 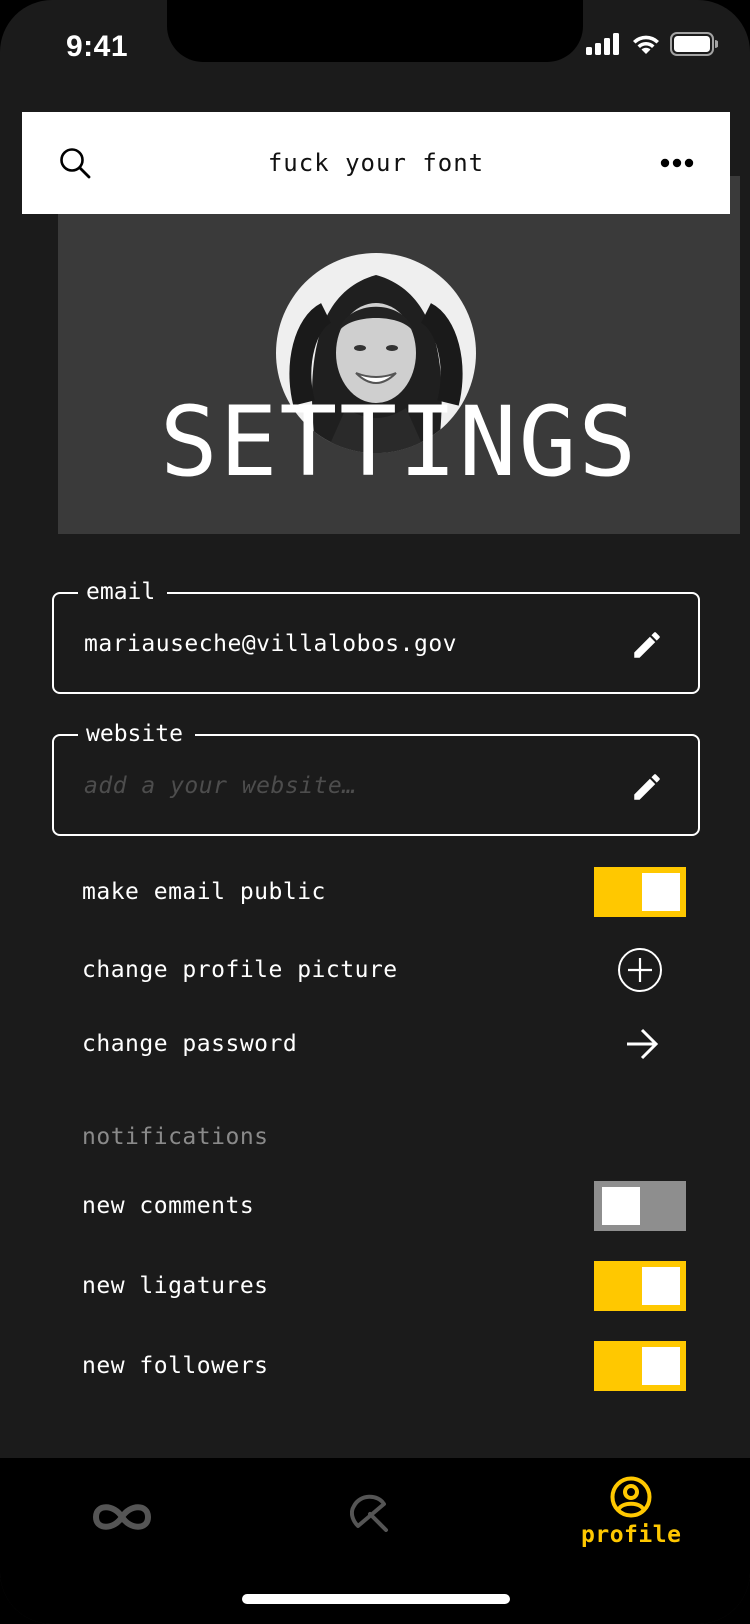 I want to click on notification-label: new comments, so click(x=168, y=1206).